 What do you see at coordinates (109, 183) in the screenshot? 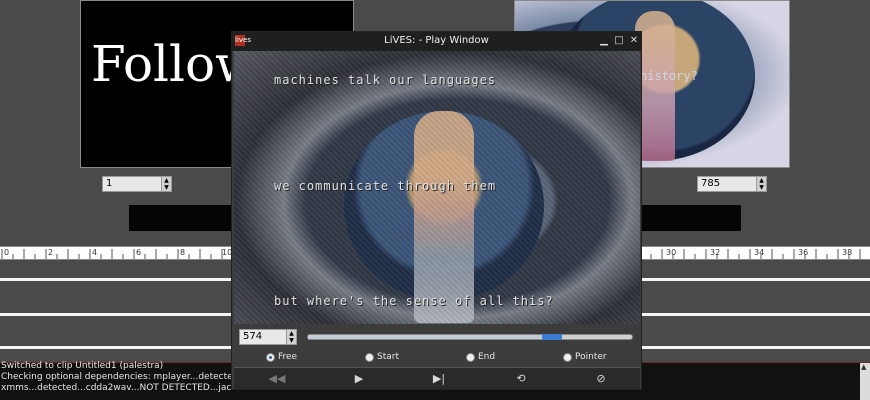
I see `left-frame-value: 1` at bounding box center [109, 183].